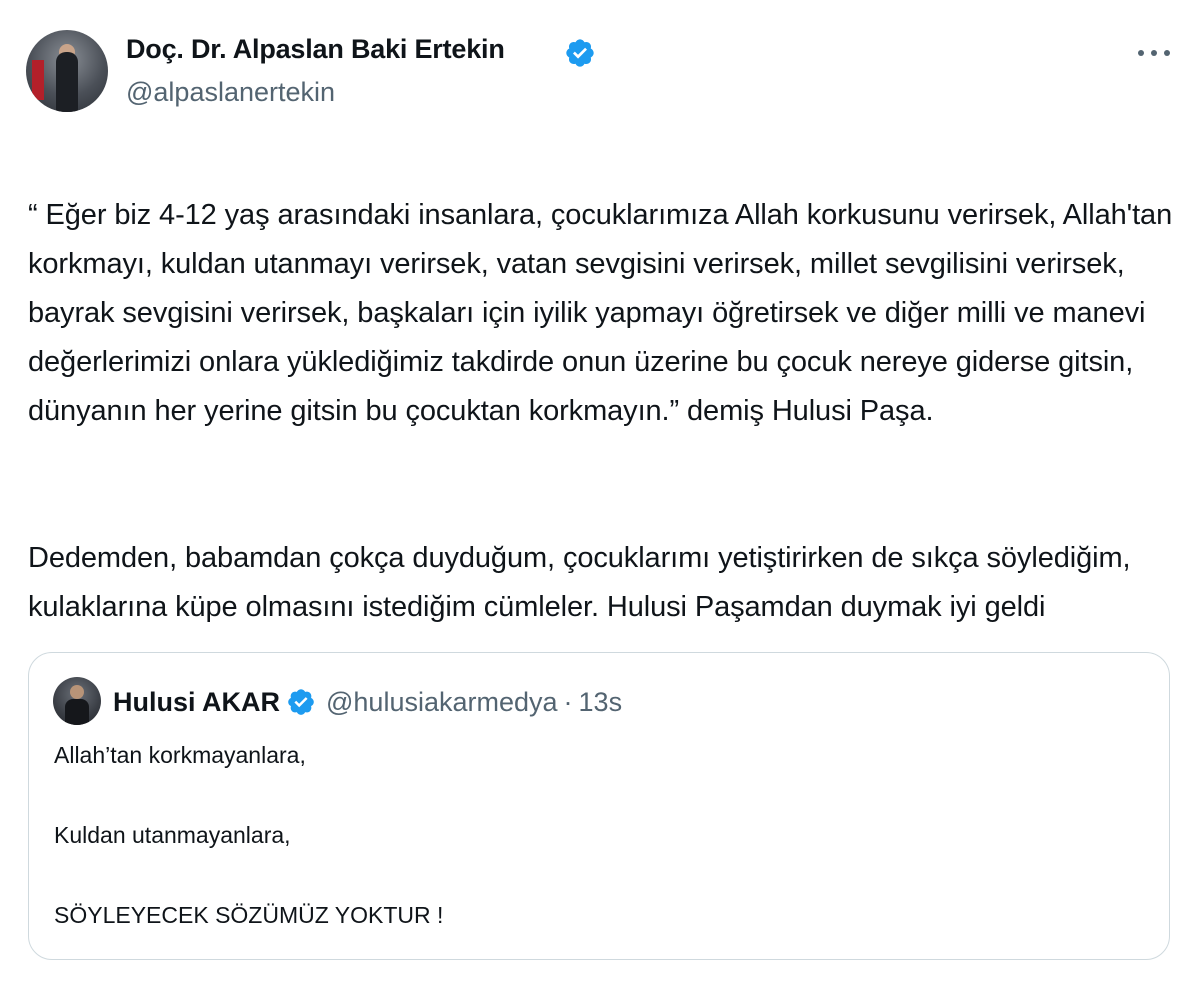 The height and width of the screenshot is (990, 1200). I want to click on author-name: Doç. Dr. Alpaslan Baki Ertekin, so click(315, 49).